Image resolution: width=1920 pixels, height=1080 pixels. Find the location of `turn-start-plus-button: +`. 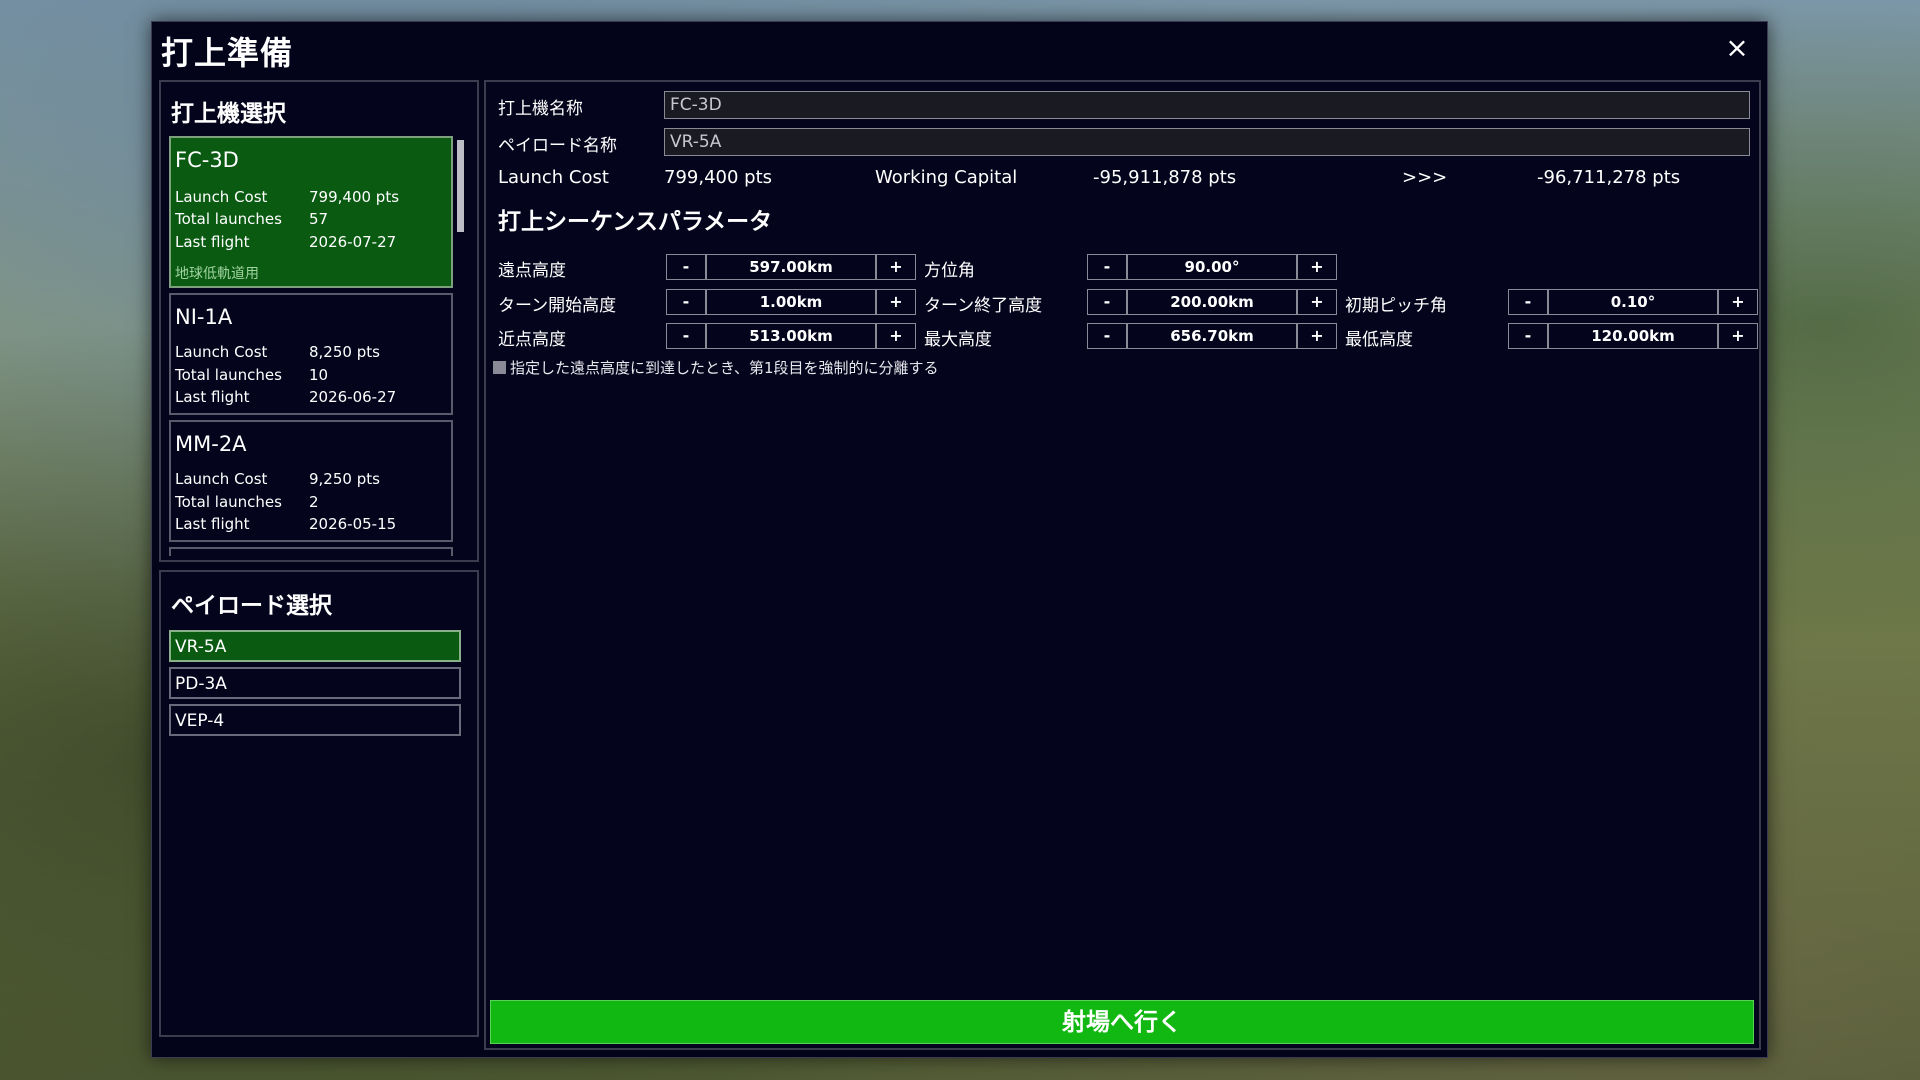

turn-start-plus-button: + is located at coordinates (896, 302).